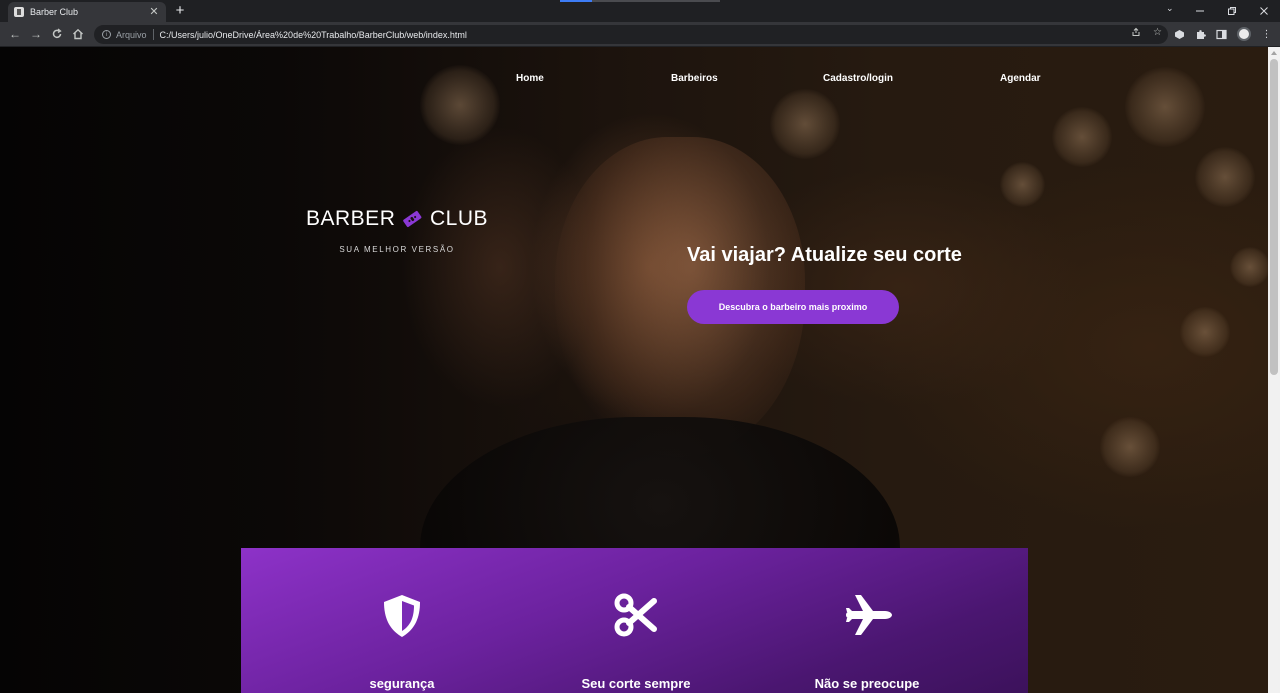 The image size is (1280, 693). What do you see at coordinates (15, 34) in the screenshot?
I see `back-icon: ←` at bounding box center [15, 34].